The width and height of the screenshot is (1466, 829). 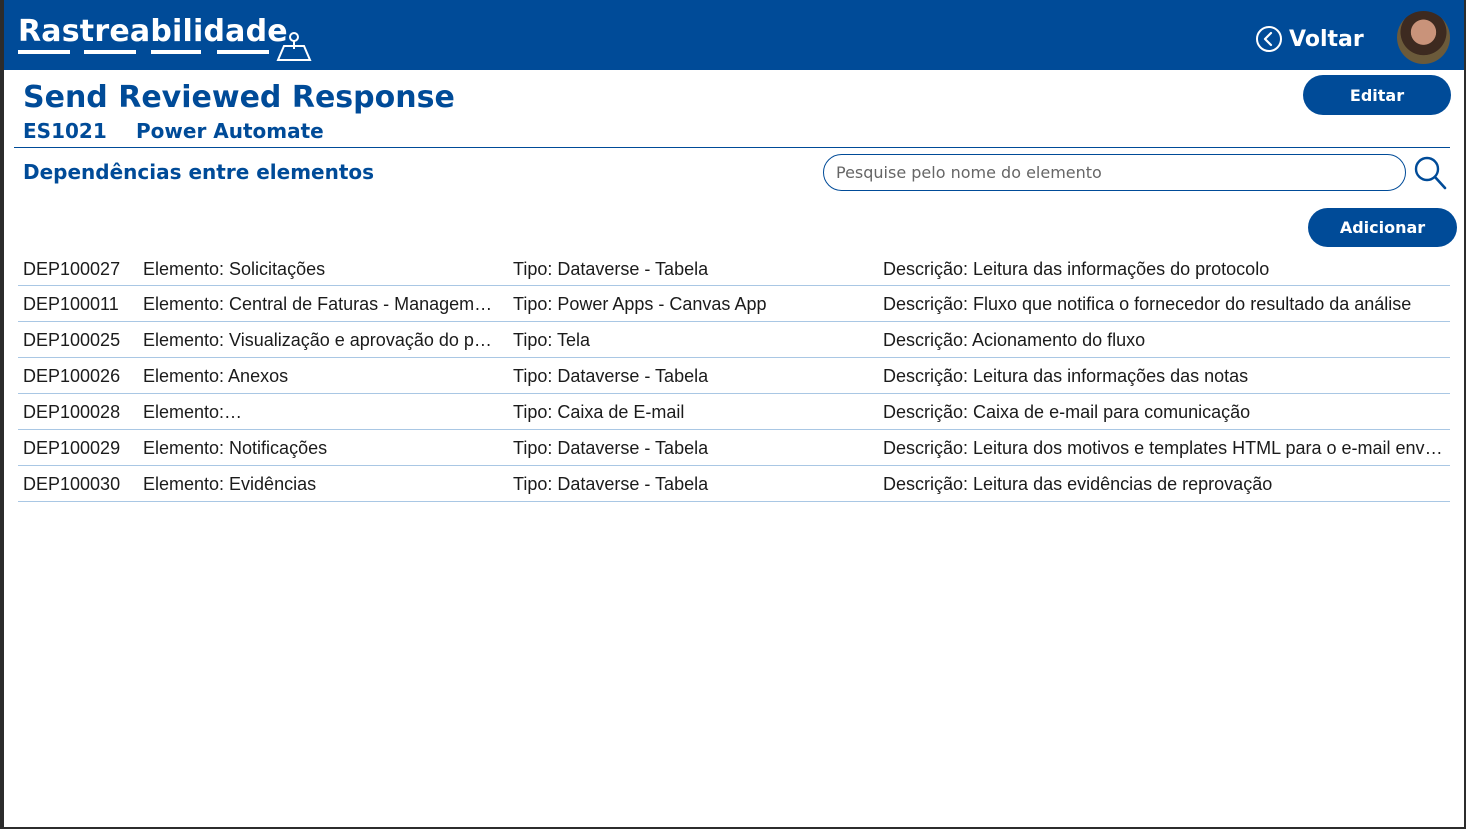 I want to click on dependency-description: Descrição: Acionamento do fluxo, so click(x=1014, y=340).